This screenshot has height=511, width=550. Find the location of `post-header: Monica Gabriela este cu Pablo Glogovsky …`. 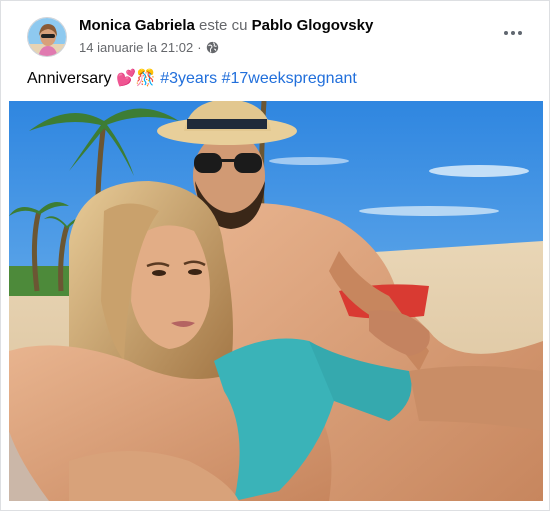

post-header: Monica Gabriela este cu Pablo Glogovsky … is located at coordinates (275, 32).